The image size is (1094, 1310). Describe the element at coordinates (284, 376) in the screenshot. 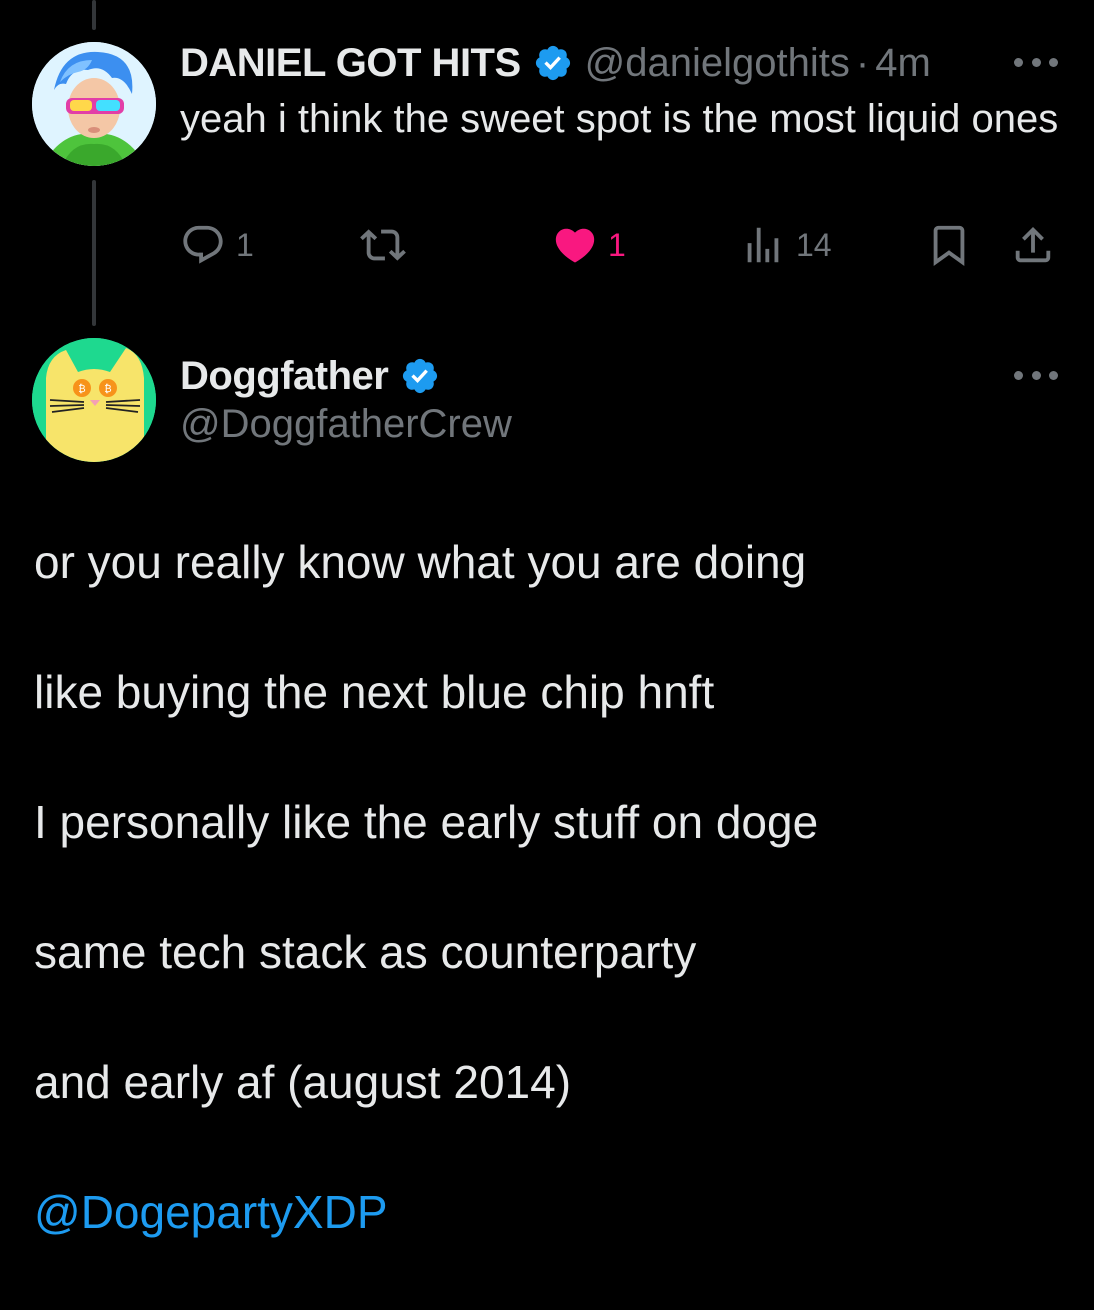

I see `author-name: Doggfather` at that location.